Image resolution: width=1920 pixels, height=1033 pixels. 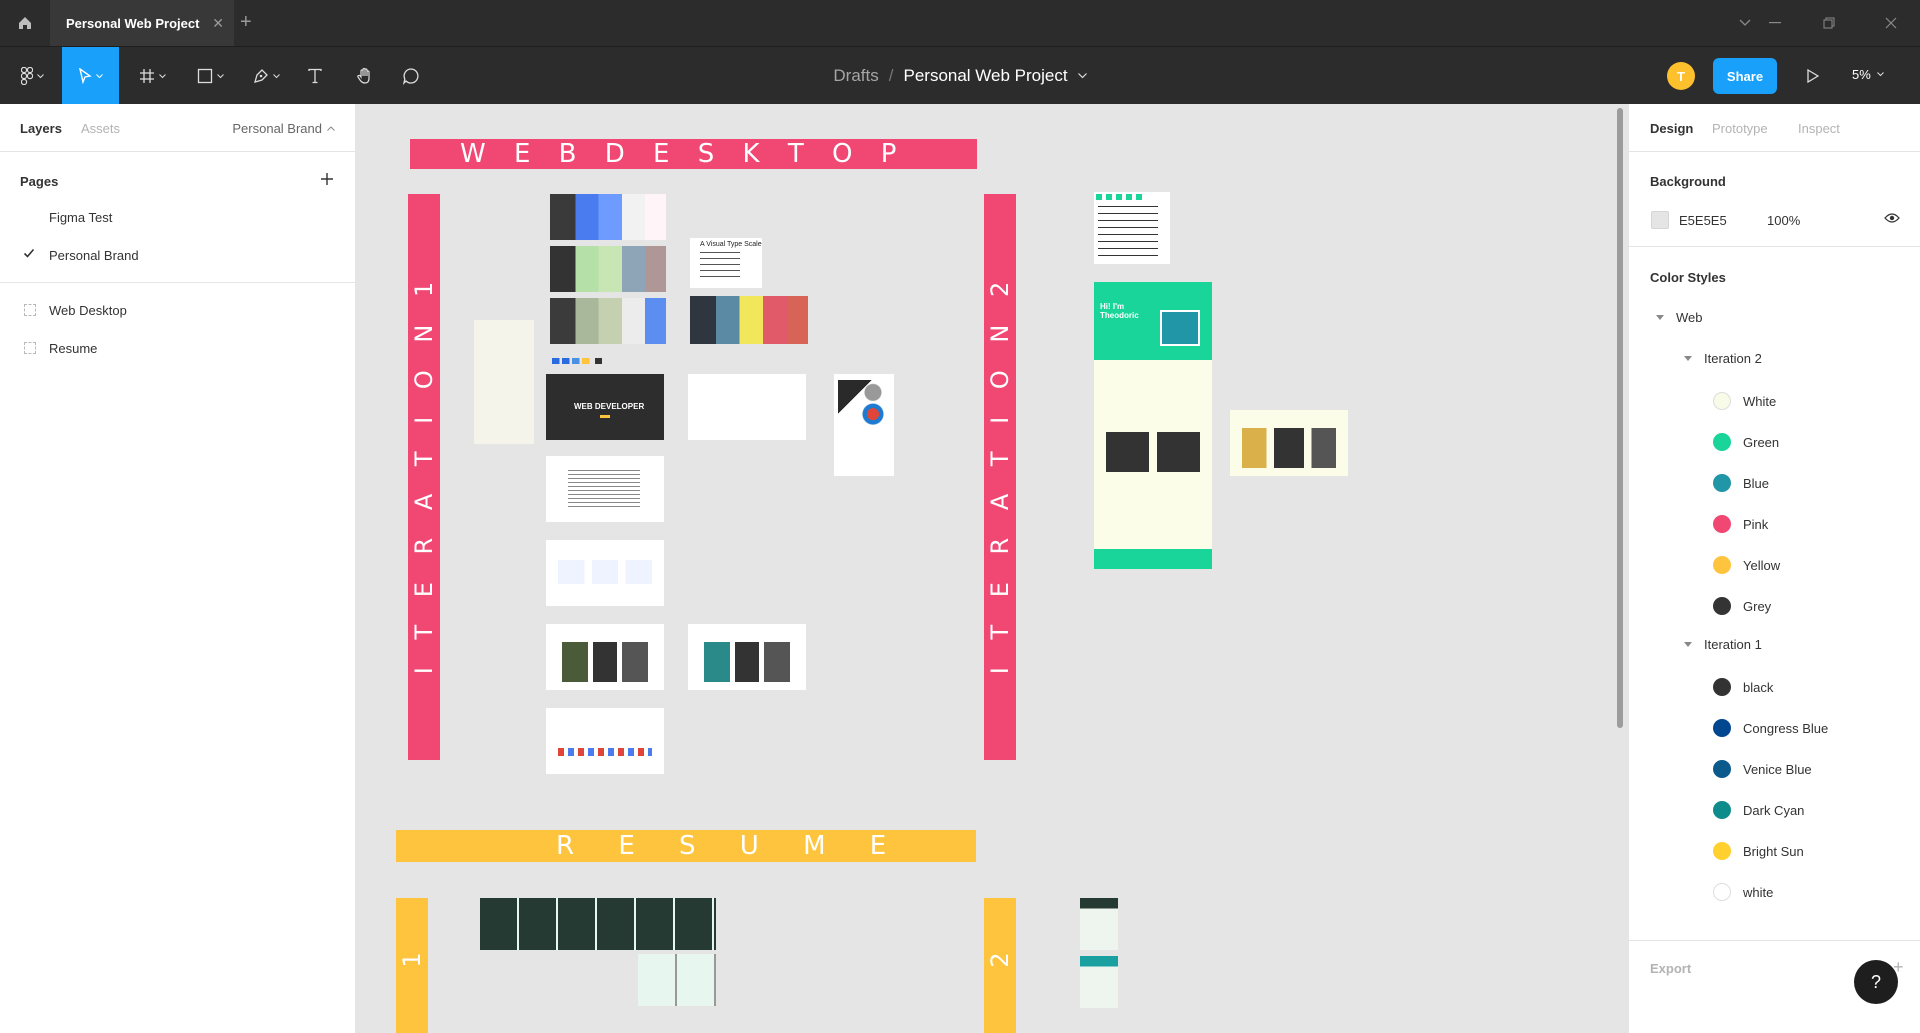 I want to click on color-style-item: Pink, so click(x=1740, y=524).